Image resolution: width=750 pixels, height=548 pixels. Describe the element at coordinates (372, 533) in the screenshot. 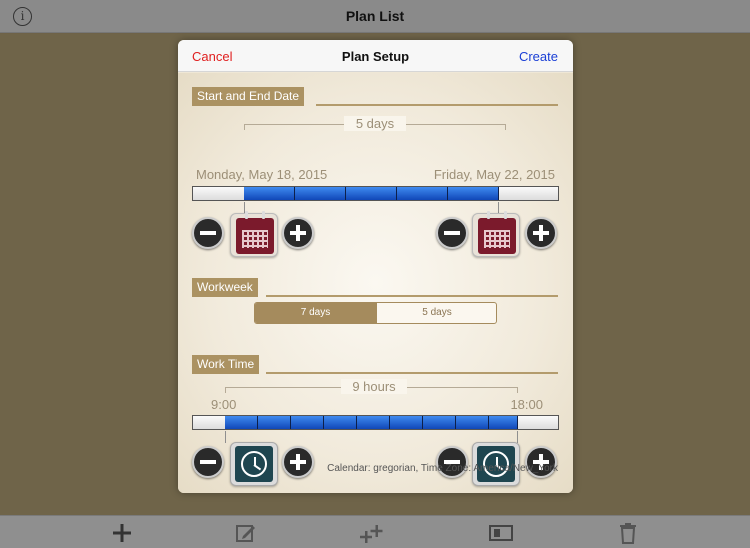

I see `add-multiple-icon` at that location.